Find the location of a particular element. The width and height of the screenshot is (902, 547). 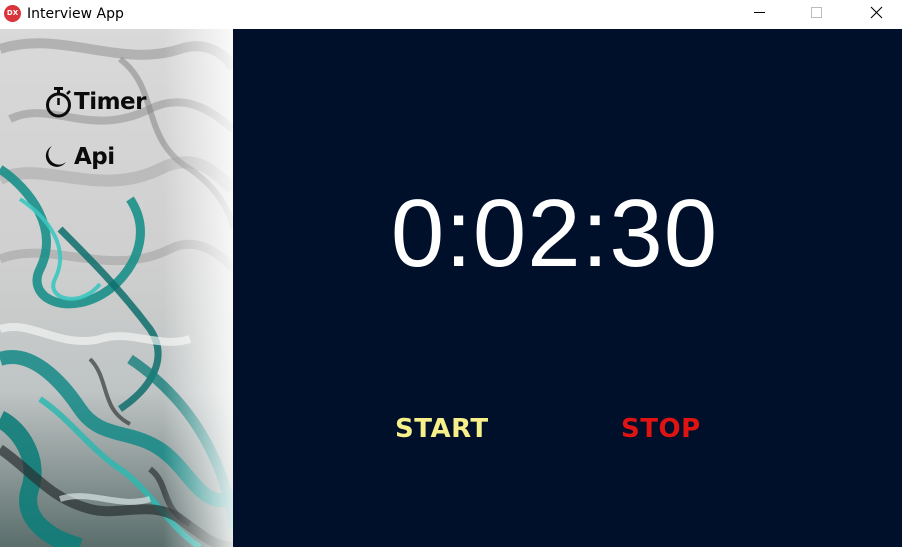

close-icon is located at coordinates (876, 12).